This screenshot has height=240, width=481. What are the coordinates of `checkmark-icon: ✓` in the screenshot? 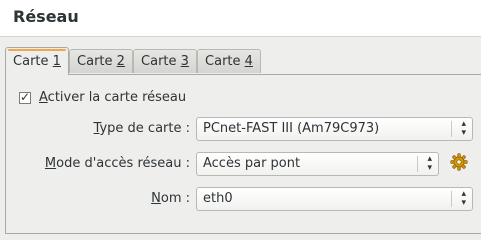 It's located at (25, 97).